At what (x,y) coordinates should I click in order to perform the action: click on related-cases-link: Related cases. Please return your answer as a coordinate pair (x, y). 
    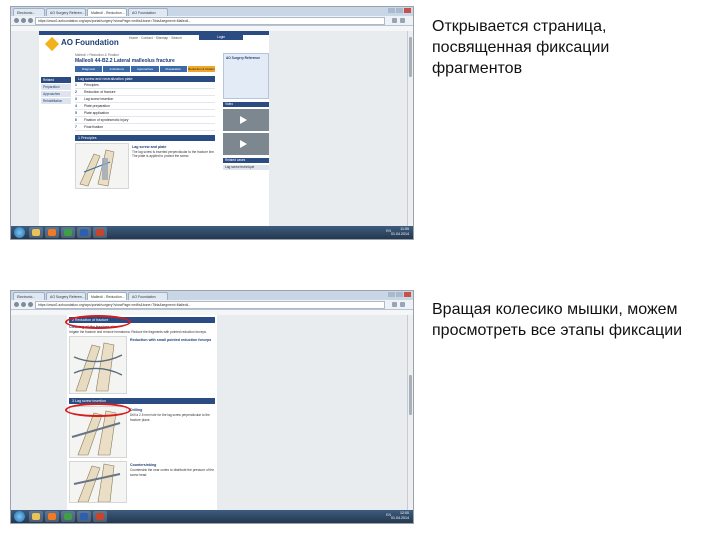
    Looking at the image, I should click on (246, 160).